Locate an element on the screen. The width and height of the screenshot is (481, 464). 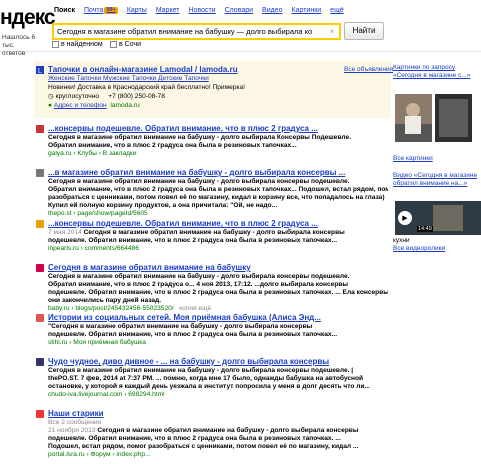
result-meta: Все 2 сообщения is located at coordinates (75, 422).